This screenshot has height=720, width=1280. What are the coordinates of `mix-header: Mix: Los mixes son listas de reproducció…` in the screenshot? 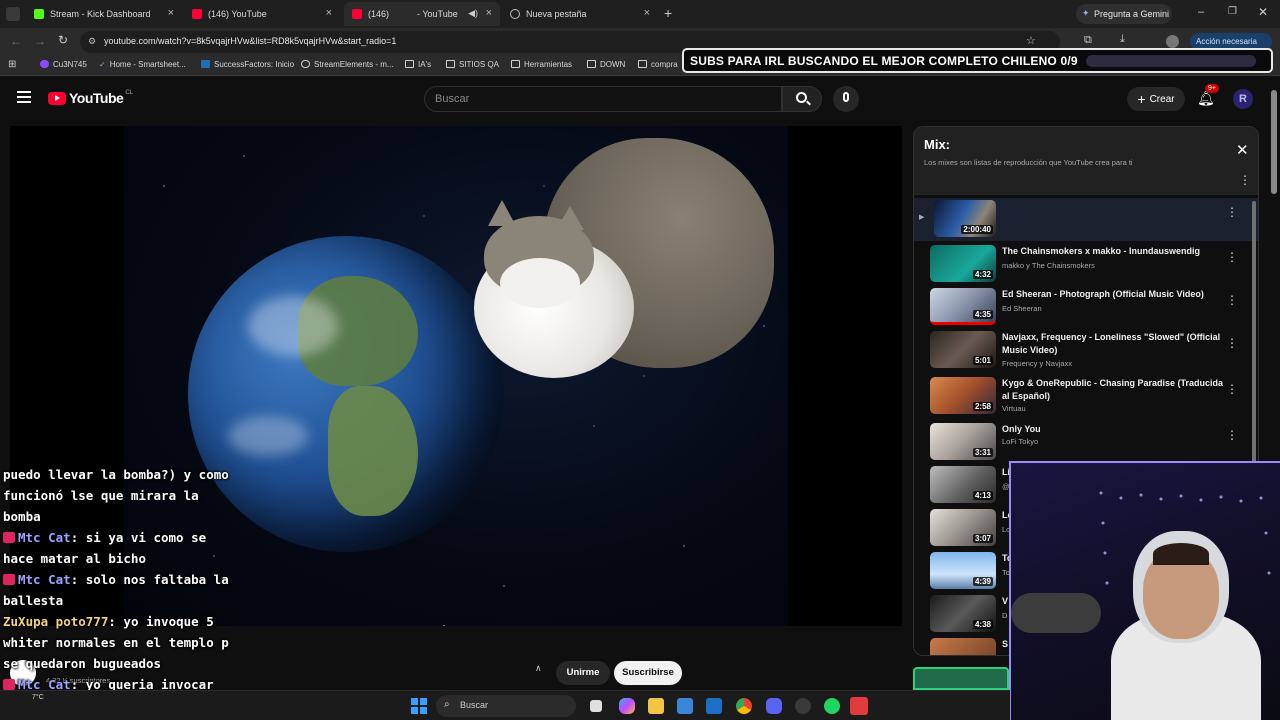 It's located at (1086, 161).